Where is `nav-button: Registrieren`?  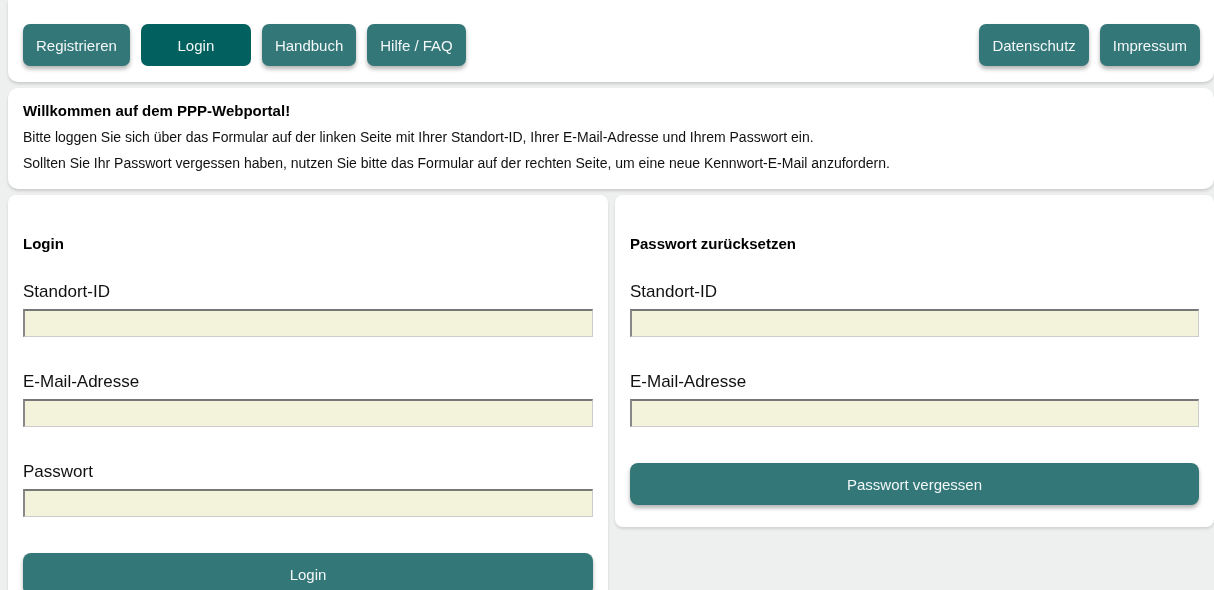 nav-button: Registrieren is located at coordinates (76, 45).